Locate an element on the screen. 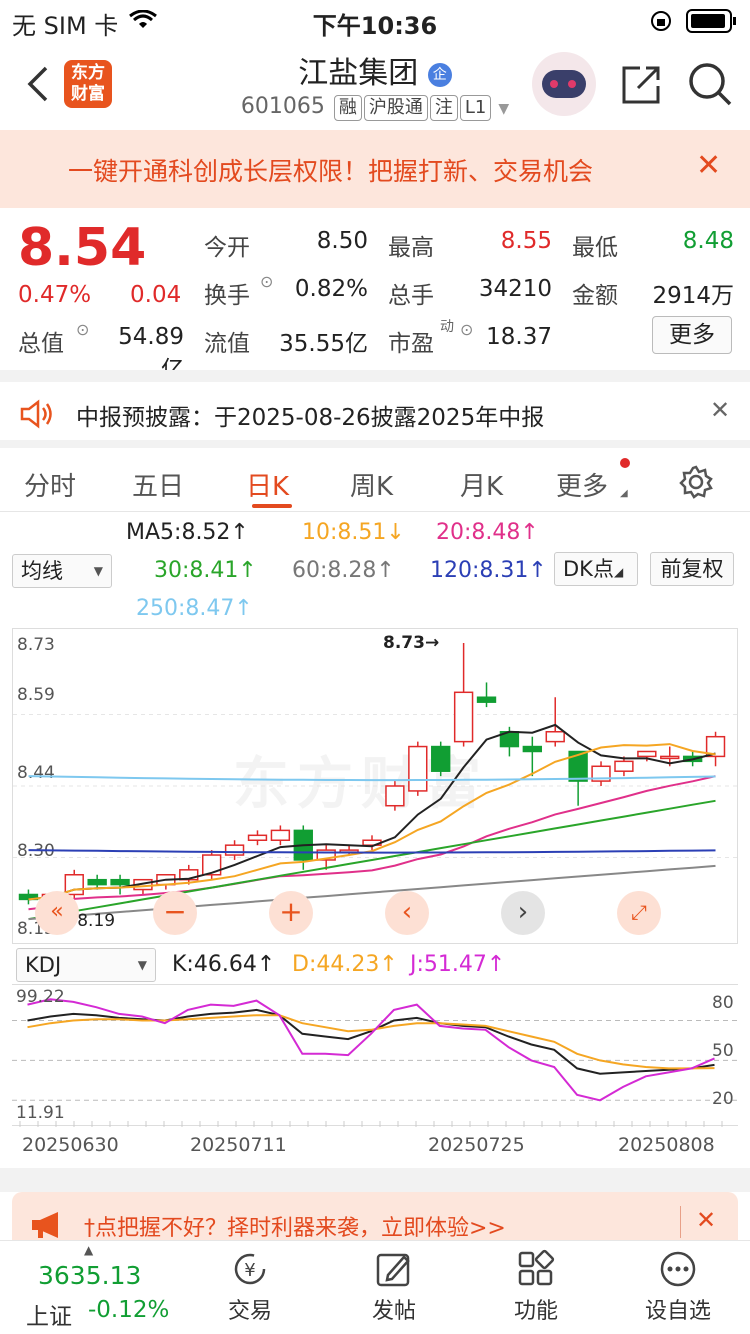 The width and height of the screenshot is (750, 1334). float-value: 35.55亿 is located at coordinates (323, 344).